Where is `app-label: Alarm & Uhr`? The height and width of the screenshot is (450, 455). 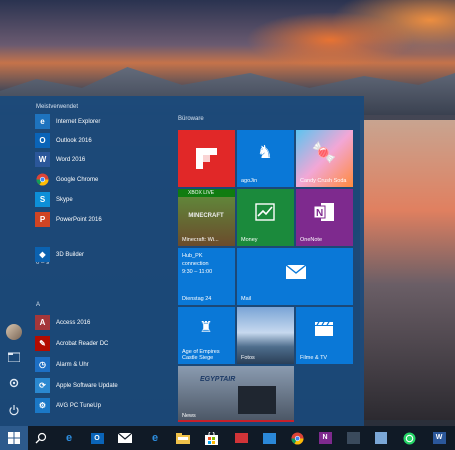
app-label: Alarm & Uhr is located at coordinates (72, 364).